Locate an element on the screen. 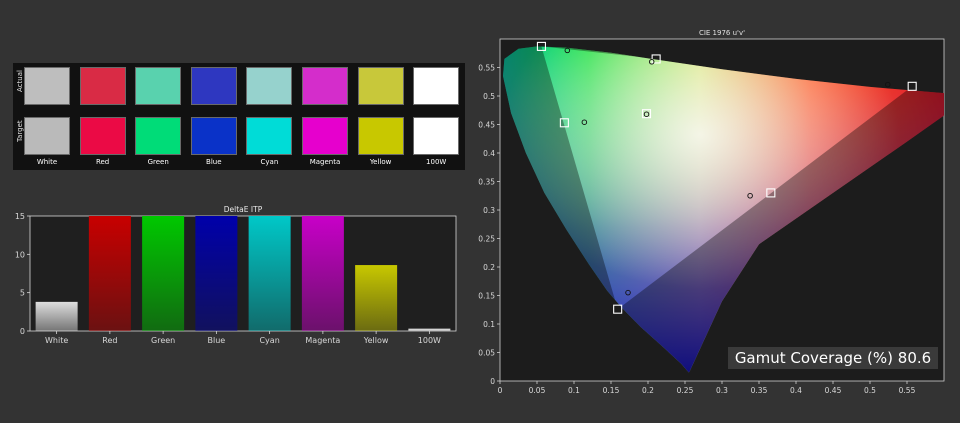 This screenshot has width=960, height=423. swatch-row-label: Target is located at coordinates (20, 131).